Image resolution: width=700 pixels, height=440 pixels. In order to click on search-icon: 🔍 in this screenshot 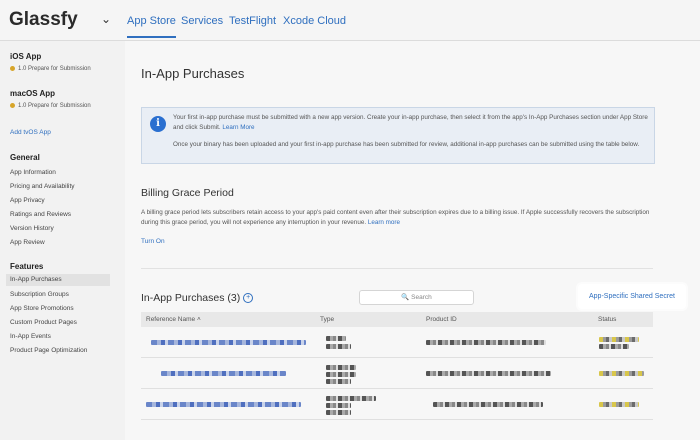, I will do `click(405, 297)`.